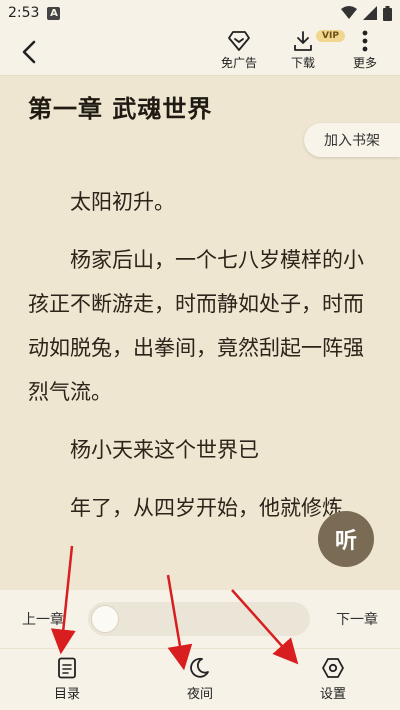 The image size is (400, 710). Describe the element at coordinates (105, 619) in the screenshot. I see `slider-thumb` at that location.